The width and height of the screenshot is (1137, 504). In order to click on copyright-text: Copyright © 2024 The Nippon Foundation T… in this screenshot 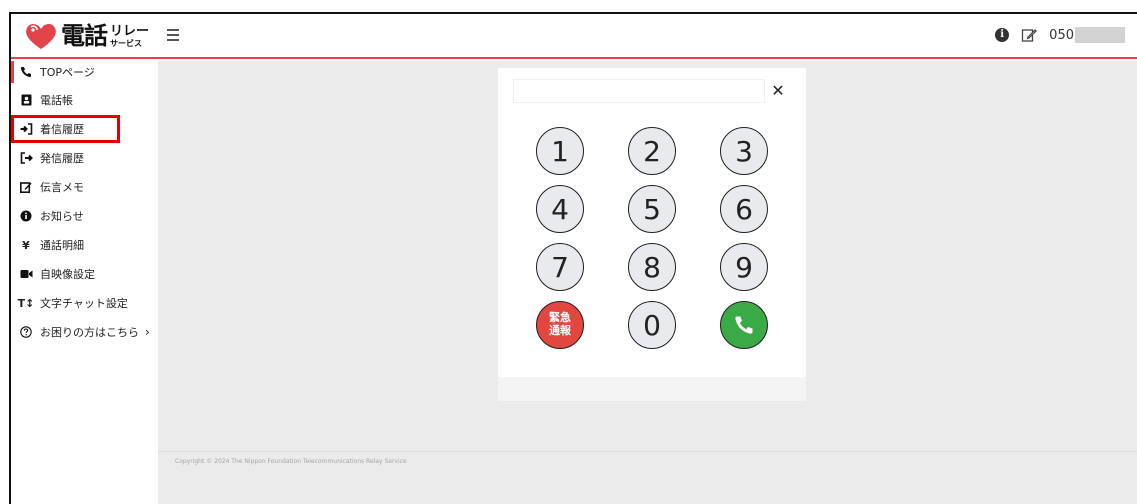, I will do `click(291, 461)`.